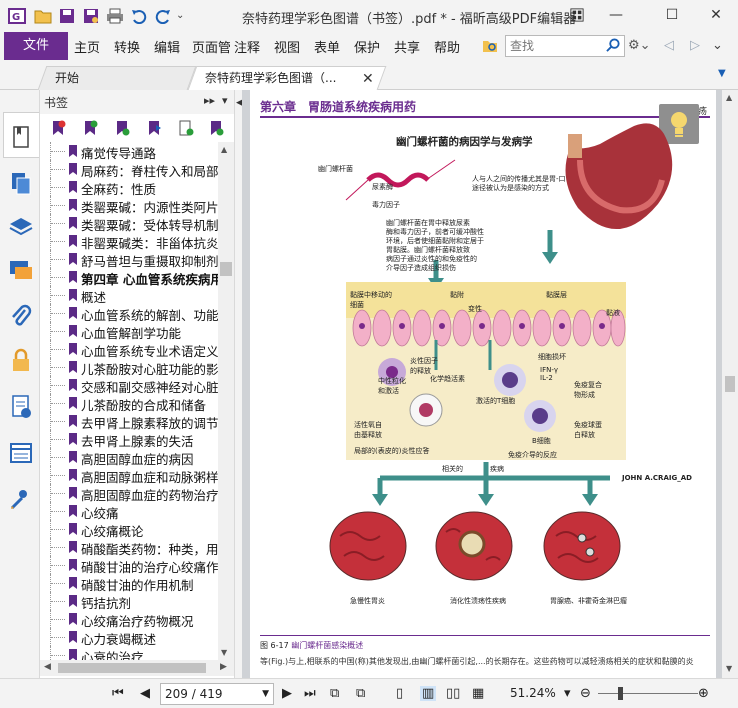  Describe the element at coordinates (129, 619) in the screenshot. I see `bookmark-item: 心绞痛治疗药物概况` at that location.